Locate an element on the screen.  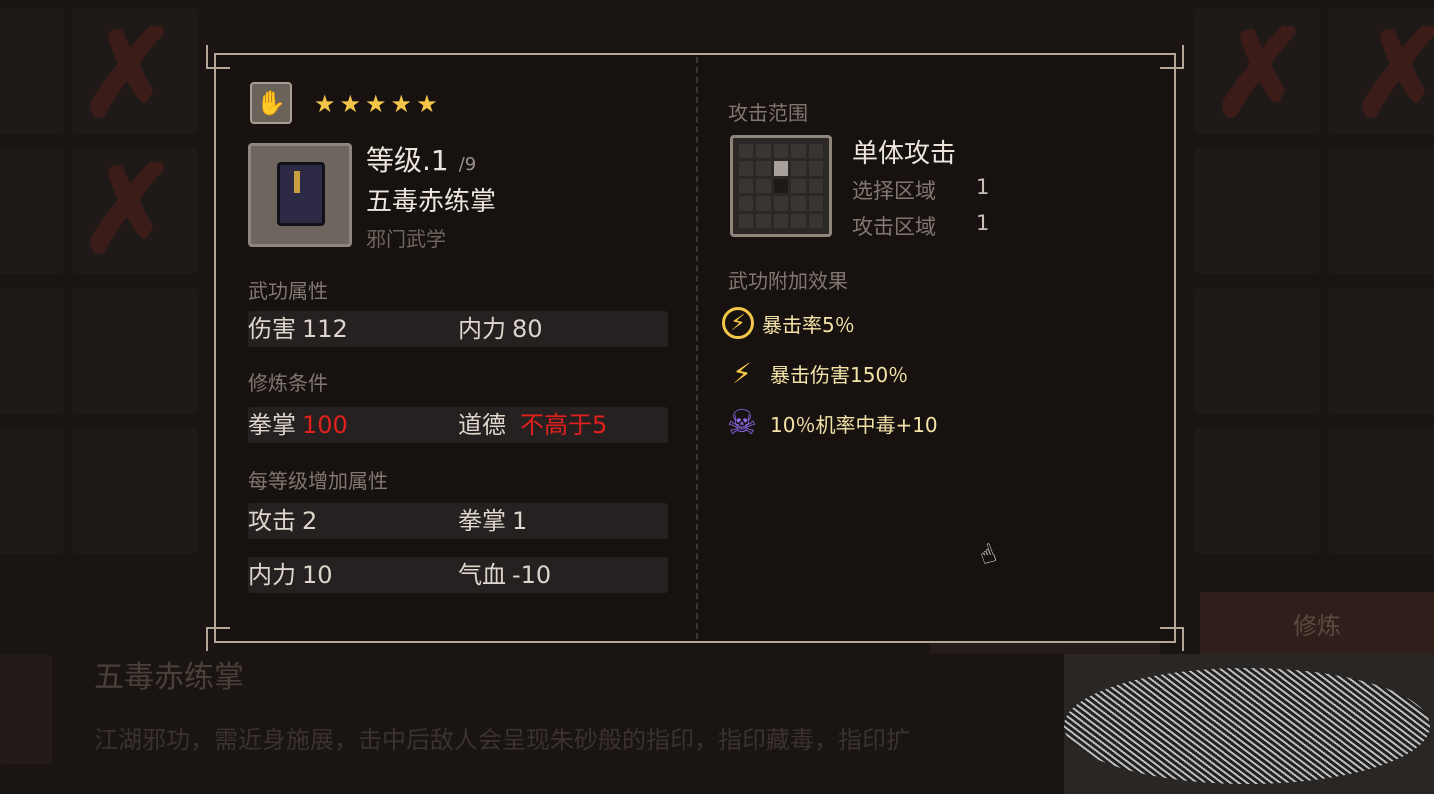
per-level-inner-force: 内力 10 is located at coordinates (290, 575).